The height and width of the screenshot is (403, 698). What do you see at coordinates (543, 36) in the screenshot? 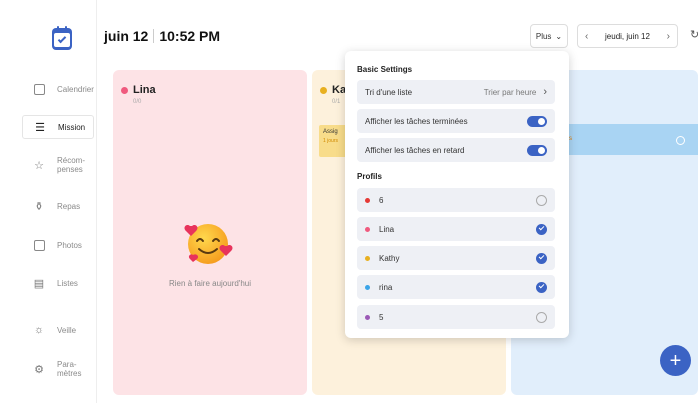
I see `more-label: Plus` at bounding box center [543, 36].